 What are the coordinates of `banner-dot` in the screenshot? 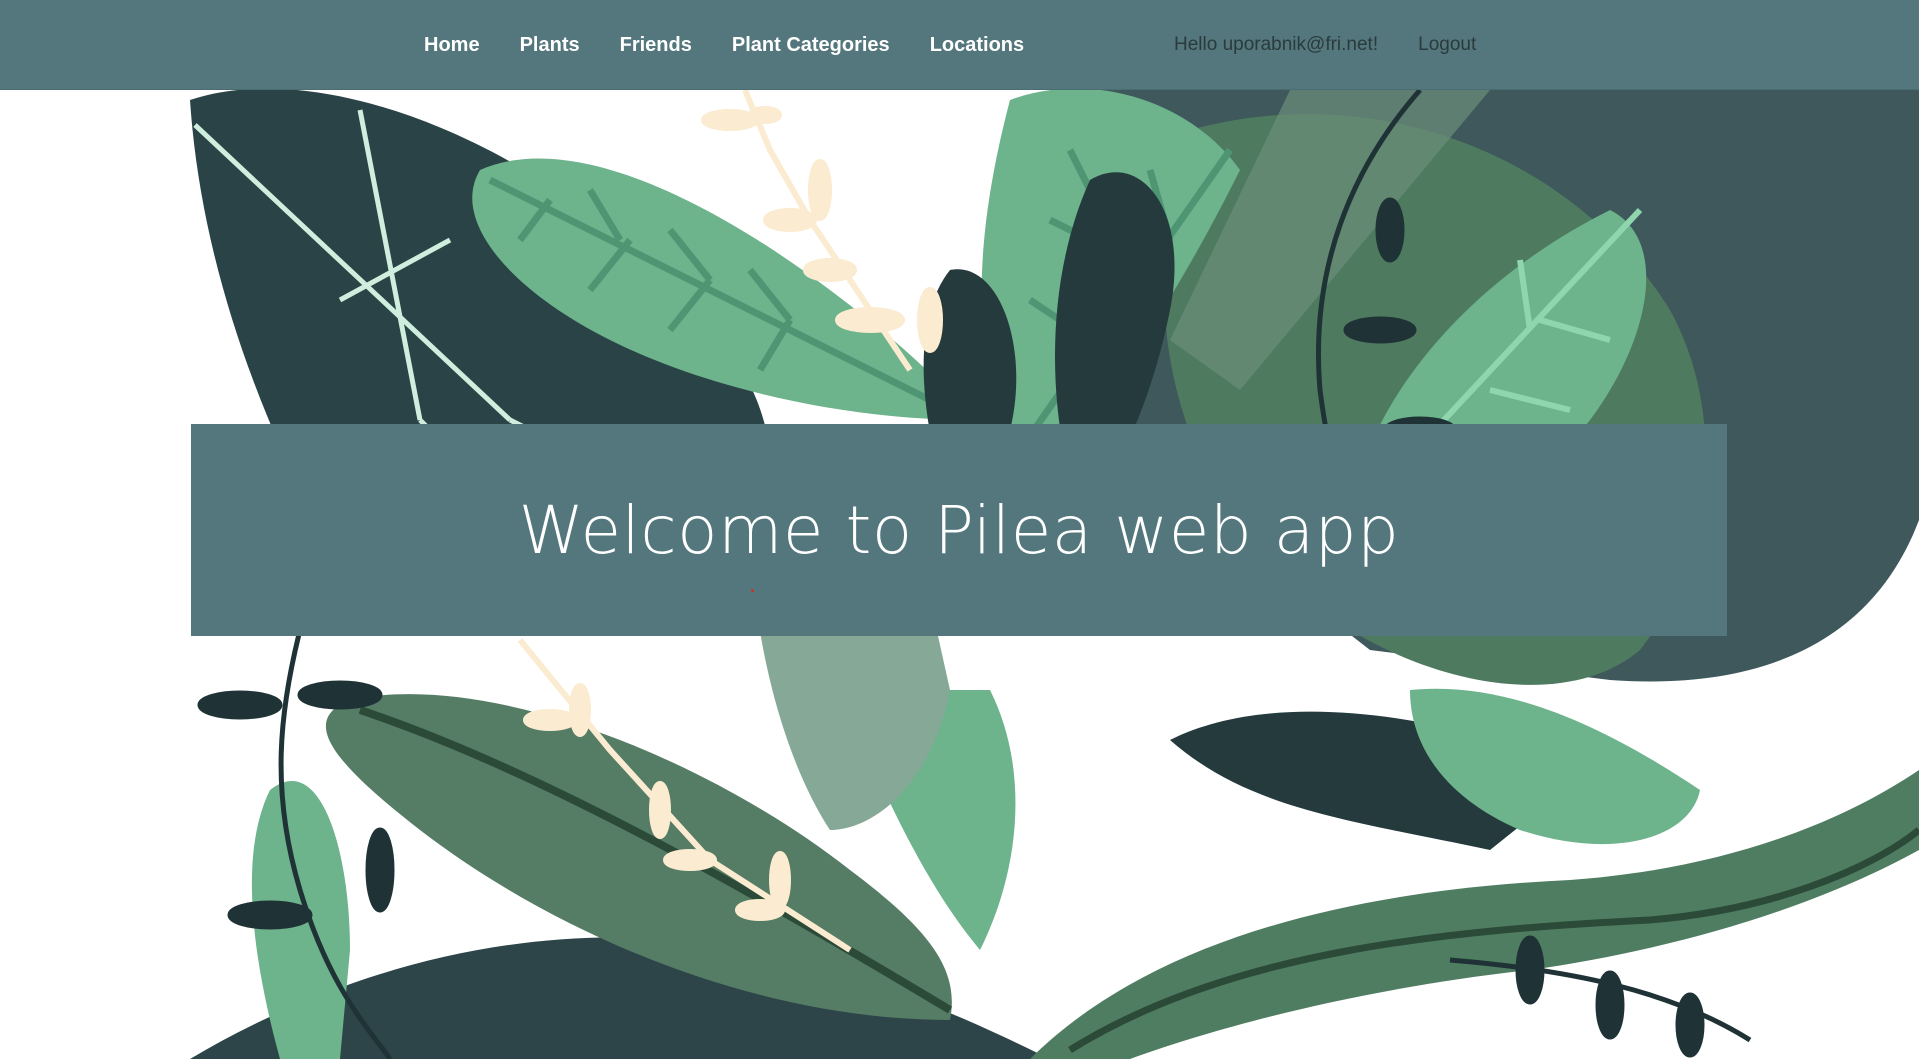 It's located at (752, 590).